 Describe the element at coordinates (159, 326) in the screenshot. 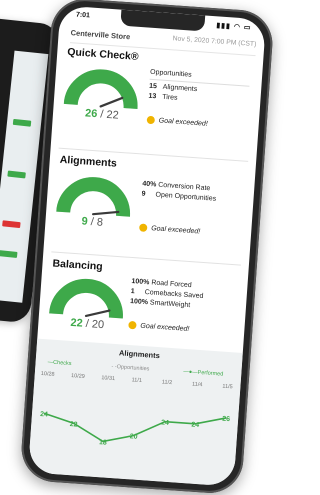

I see `balancing-goal: Goal exceeded!` at that location.